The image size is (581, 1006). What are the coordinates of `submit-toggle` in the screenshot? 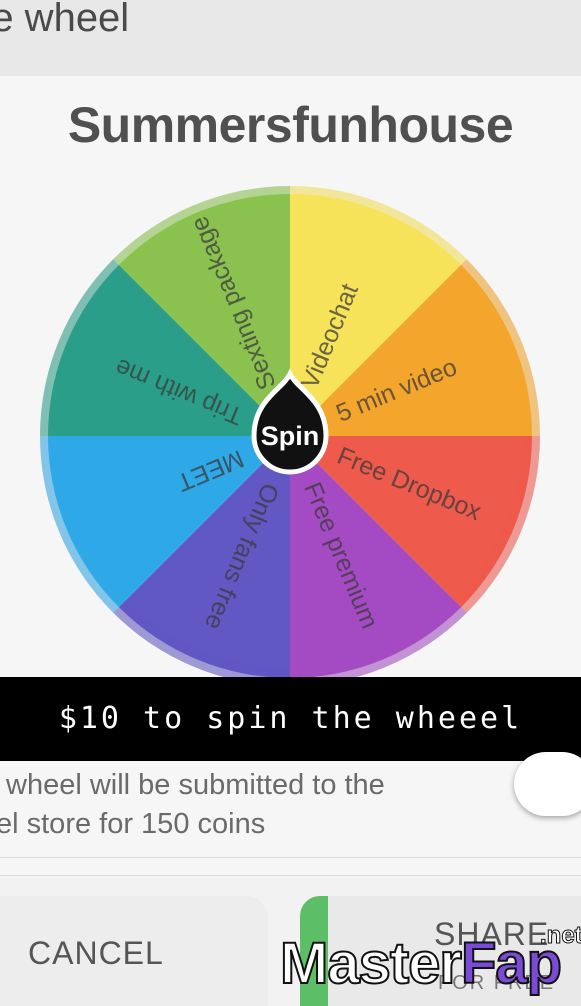 It's located at (547, 784).